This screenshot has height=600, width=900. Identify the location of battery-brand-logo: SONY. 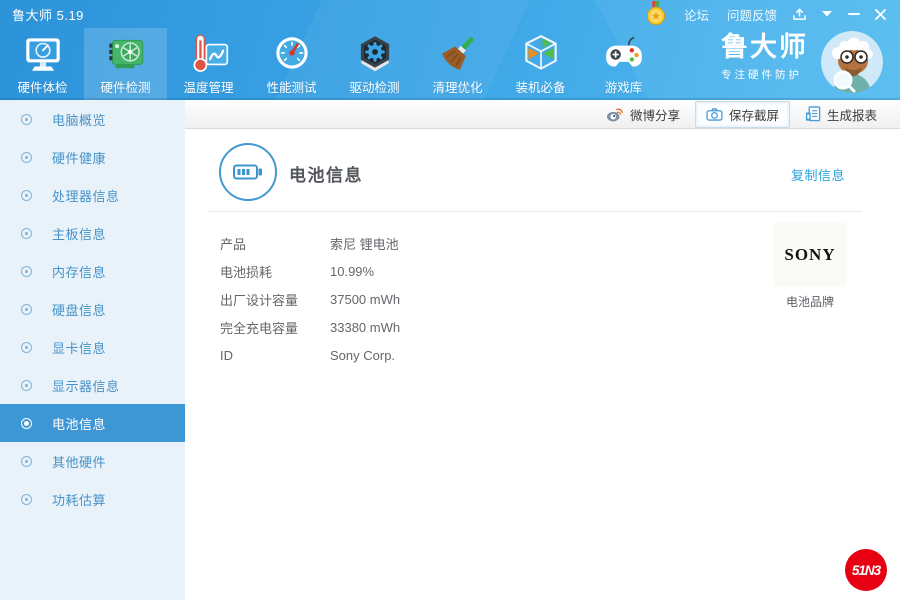
(810, 255).